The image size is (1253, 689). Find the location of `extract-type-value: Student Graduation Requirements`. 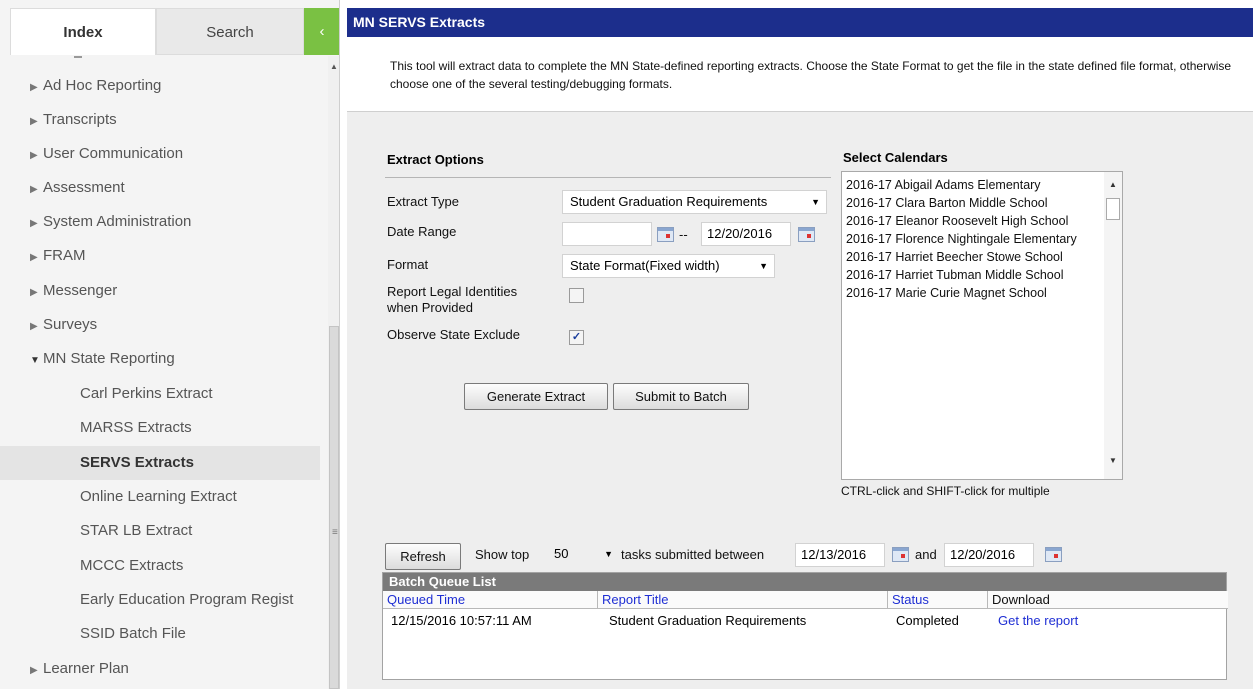

extract-type-value: Student Graduation Requirements is located at coordinates (669, 201).